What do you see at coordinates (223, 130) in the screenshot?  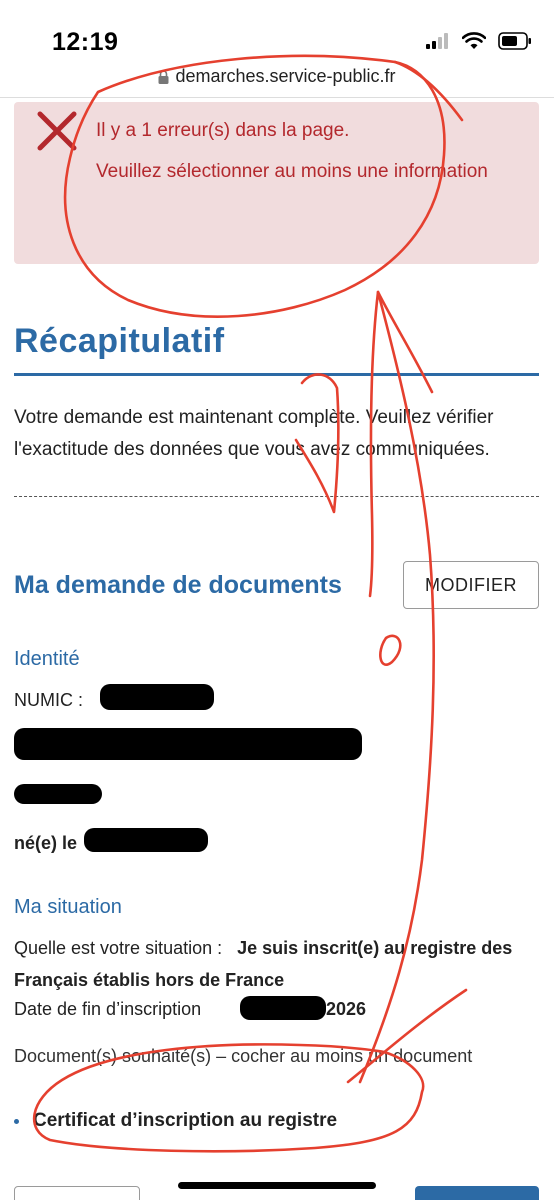 I see `error-title: Il y a 1 erreur(s) dans la page.` at bounding box center [223, 130].